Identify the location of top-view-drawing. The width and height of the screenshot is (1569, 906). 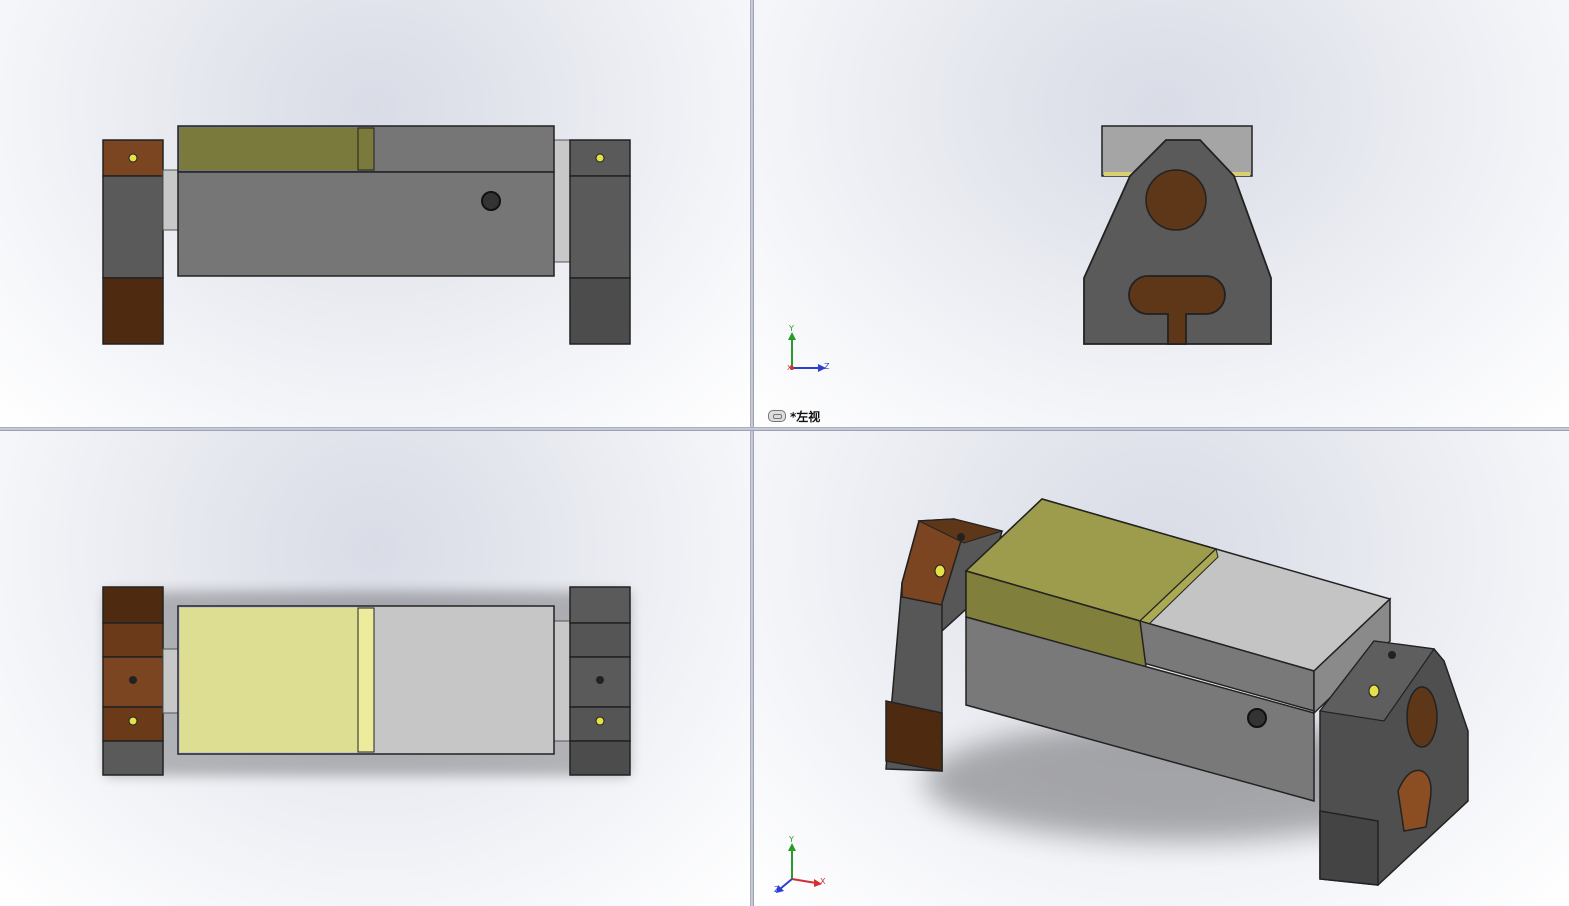
(366, 681).